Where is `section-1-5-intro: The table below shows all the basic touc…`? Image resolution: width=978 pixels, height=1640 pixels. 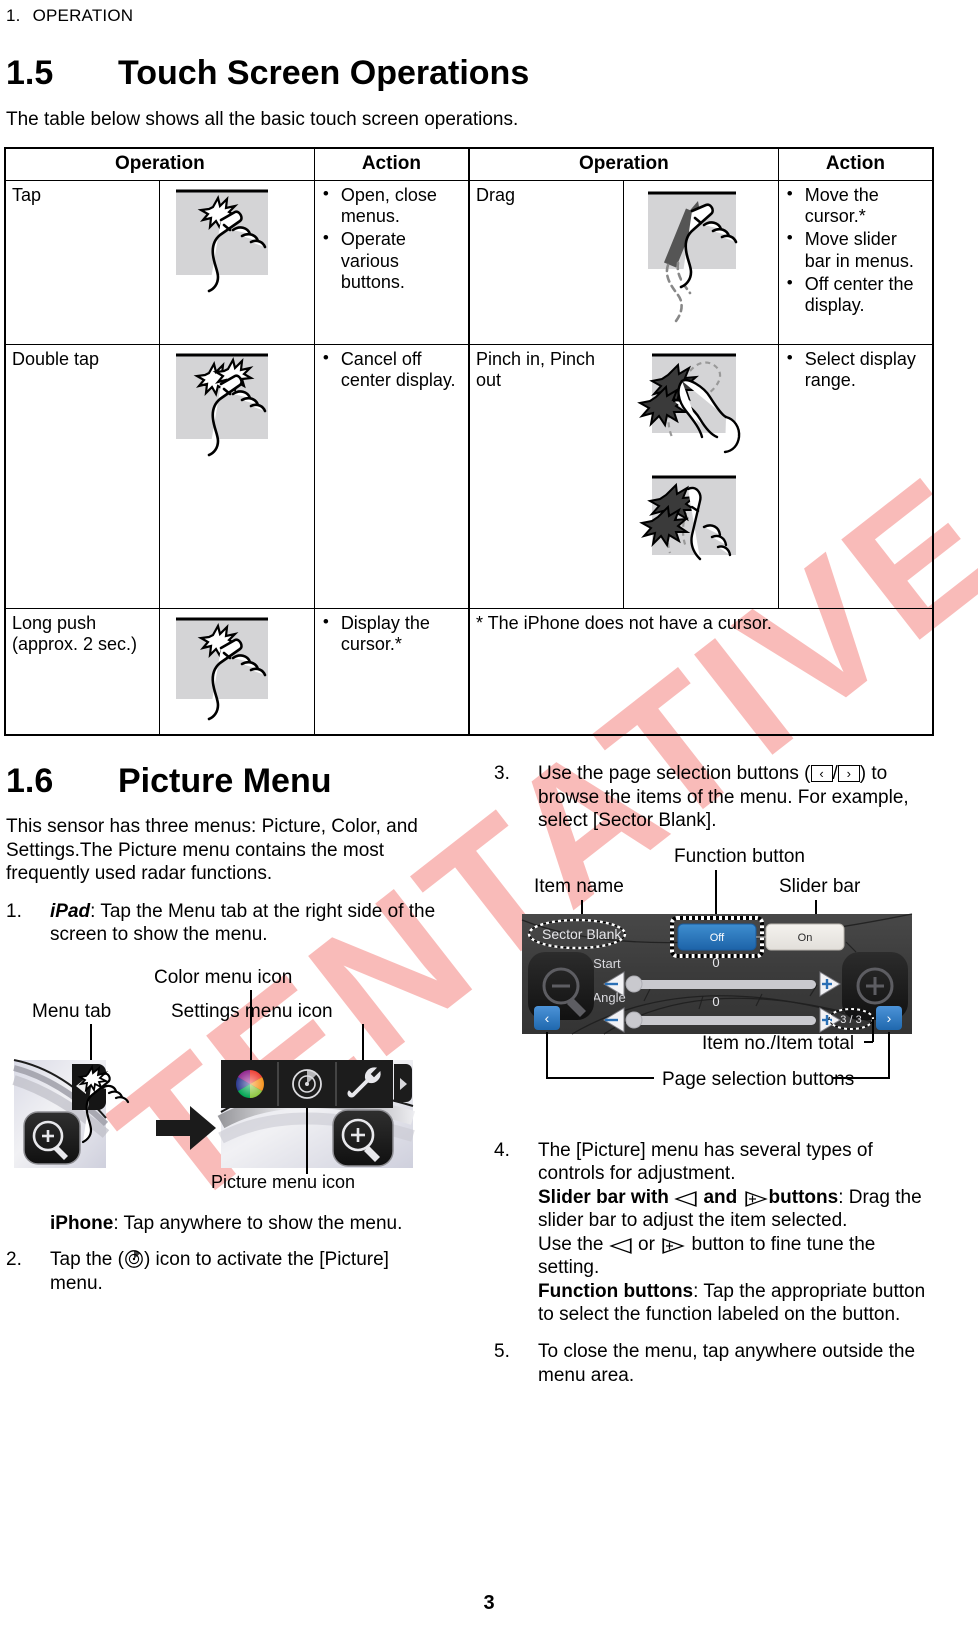
section-1-5-intro: The table below shows all the basic touc… is located at coordinates (262, 119).